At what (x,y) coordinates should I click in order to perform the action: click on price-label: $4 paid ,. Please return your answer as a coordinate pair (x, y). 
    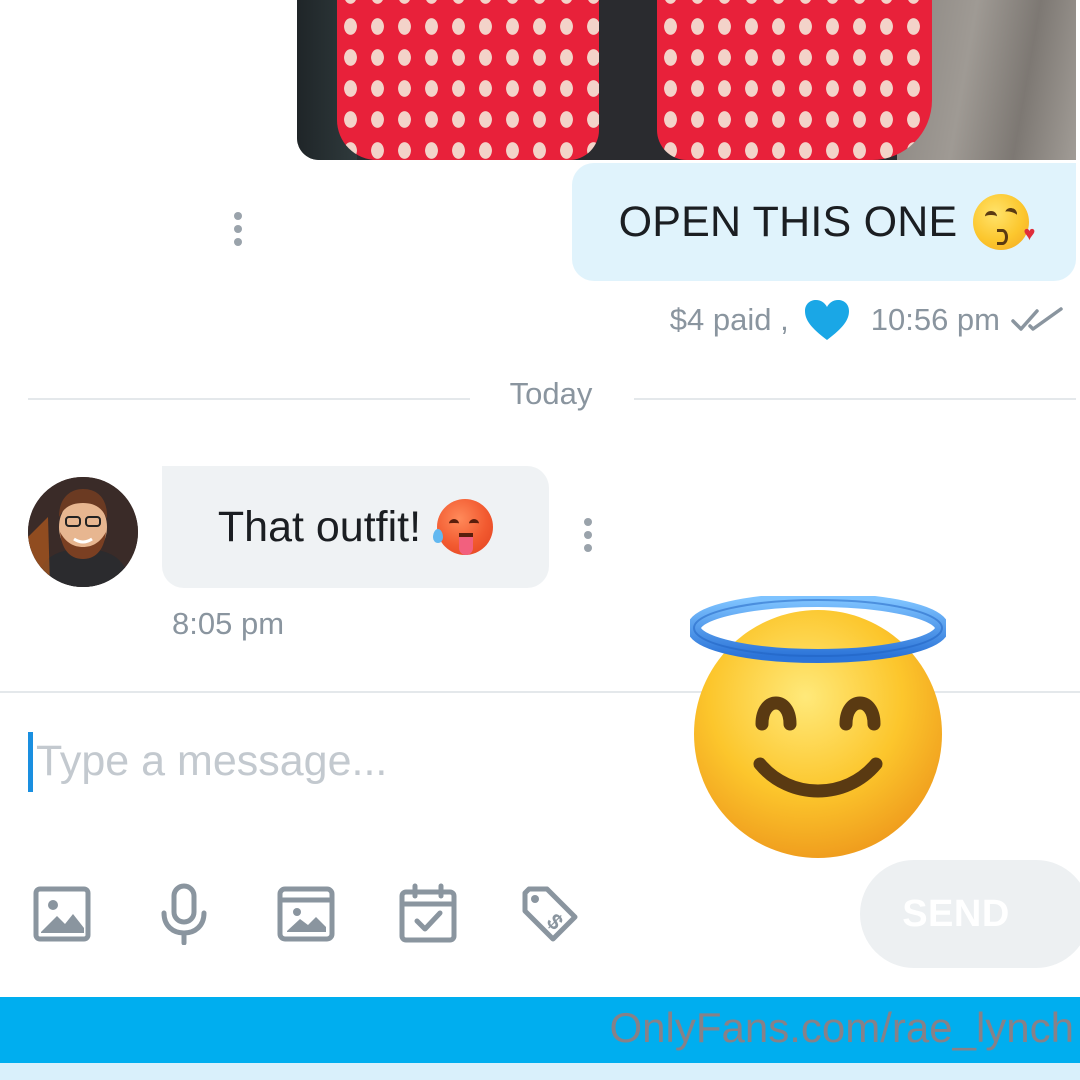
    Looking at the image, I should click on (729, 319).